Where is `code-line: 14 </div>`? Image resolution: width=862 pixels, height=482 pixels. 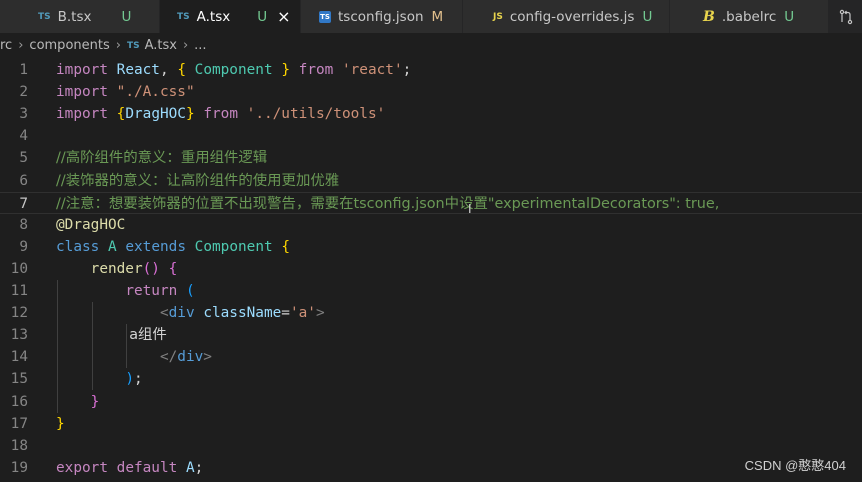
code-line: 14 </div> is located at coordinates (431, 357).